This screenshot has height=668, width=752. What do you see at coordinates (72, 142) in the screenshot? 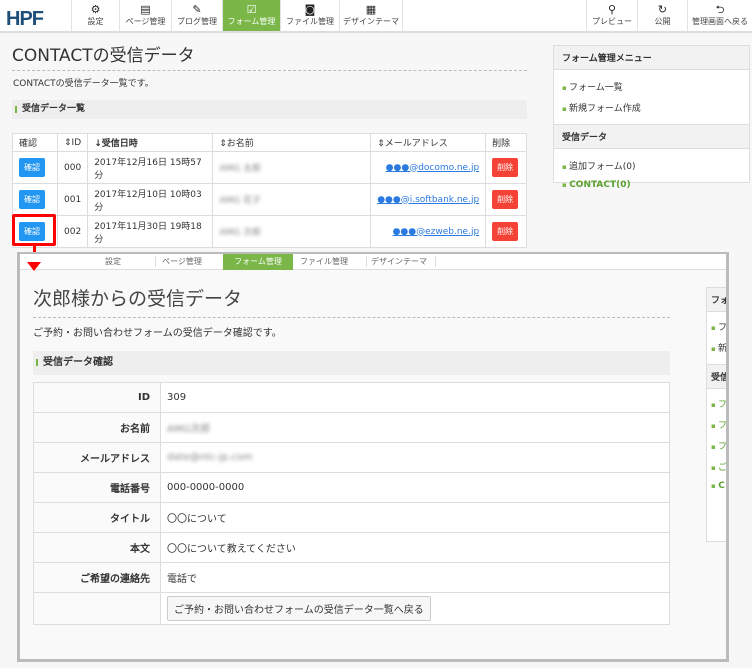
I see `col-id: ⇕ID` at bounding box center [72, 142].